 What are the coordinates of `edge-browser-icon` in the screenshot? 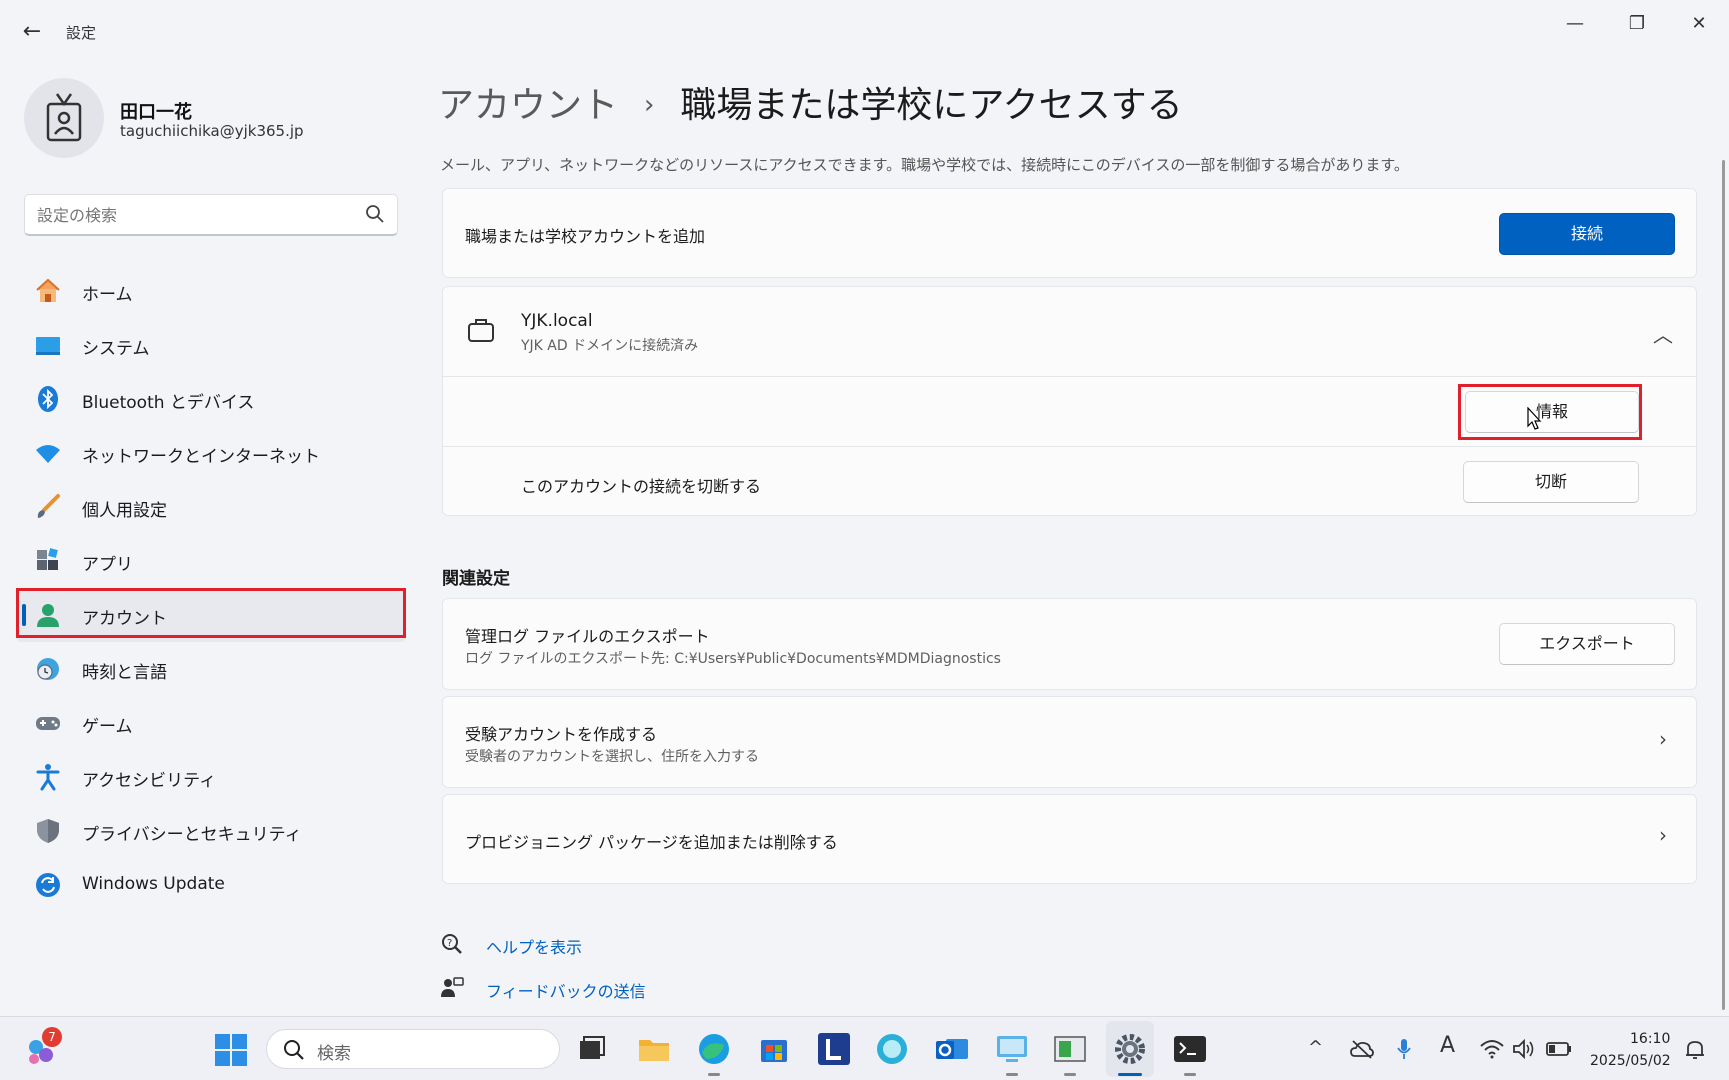 It's located at (714, 1049).